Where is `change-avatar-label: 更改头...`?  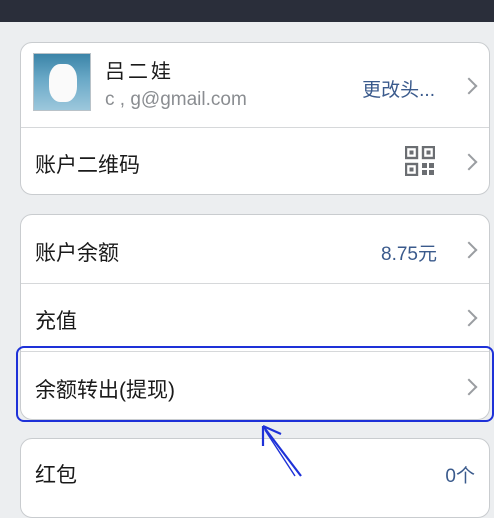
change-avatar-label: 更改头... is located at coordinates (398, 88).